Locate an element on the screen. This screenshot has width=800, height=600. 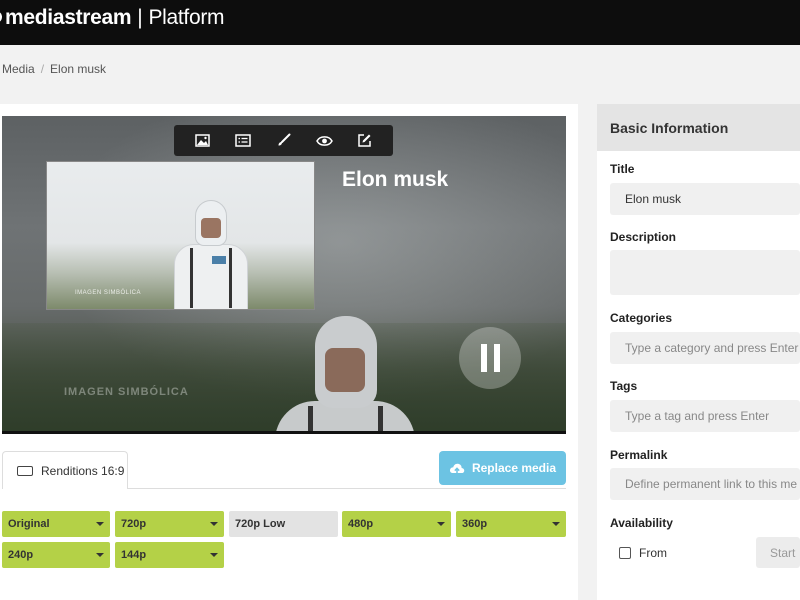
rendition-720p-low: 720p Low is located at coordinates (283, 524).